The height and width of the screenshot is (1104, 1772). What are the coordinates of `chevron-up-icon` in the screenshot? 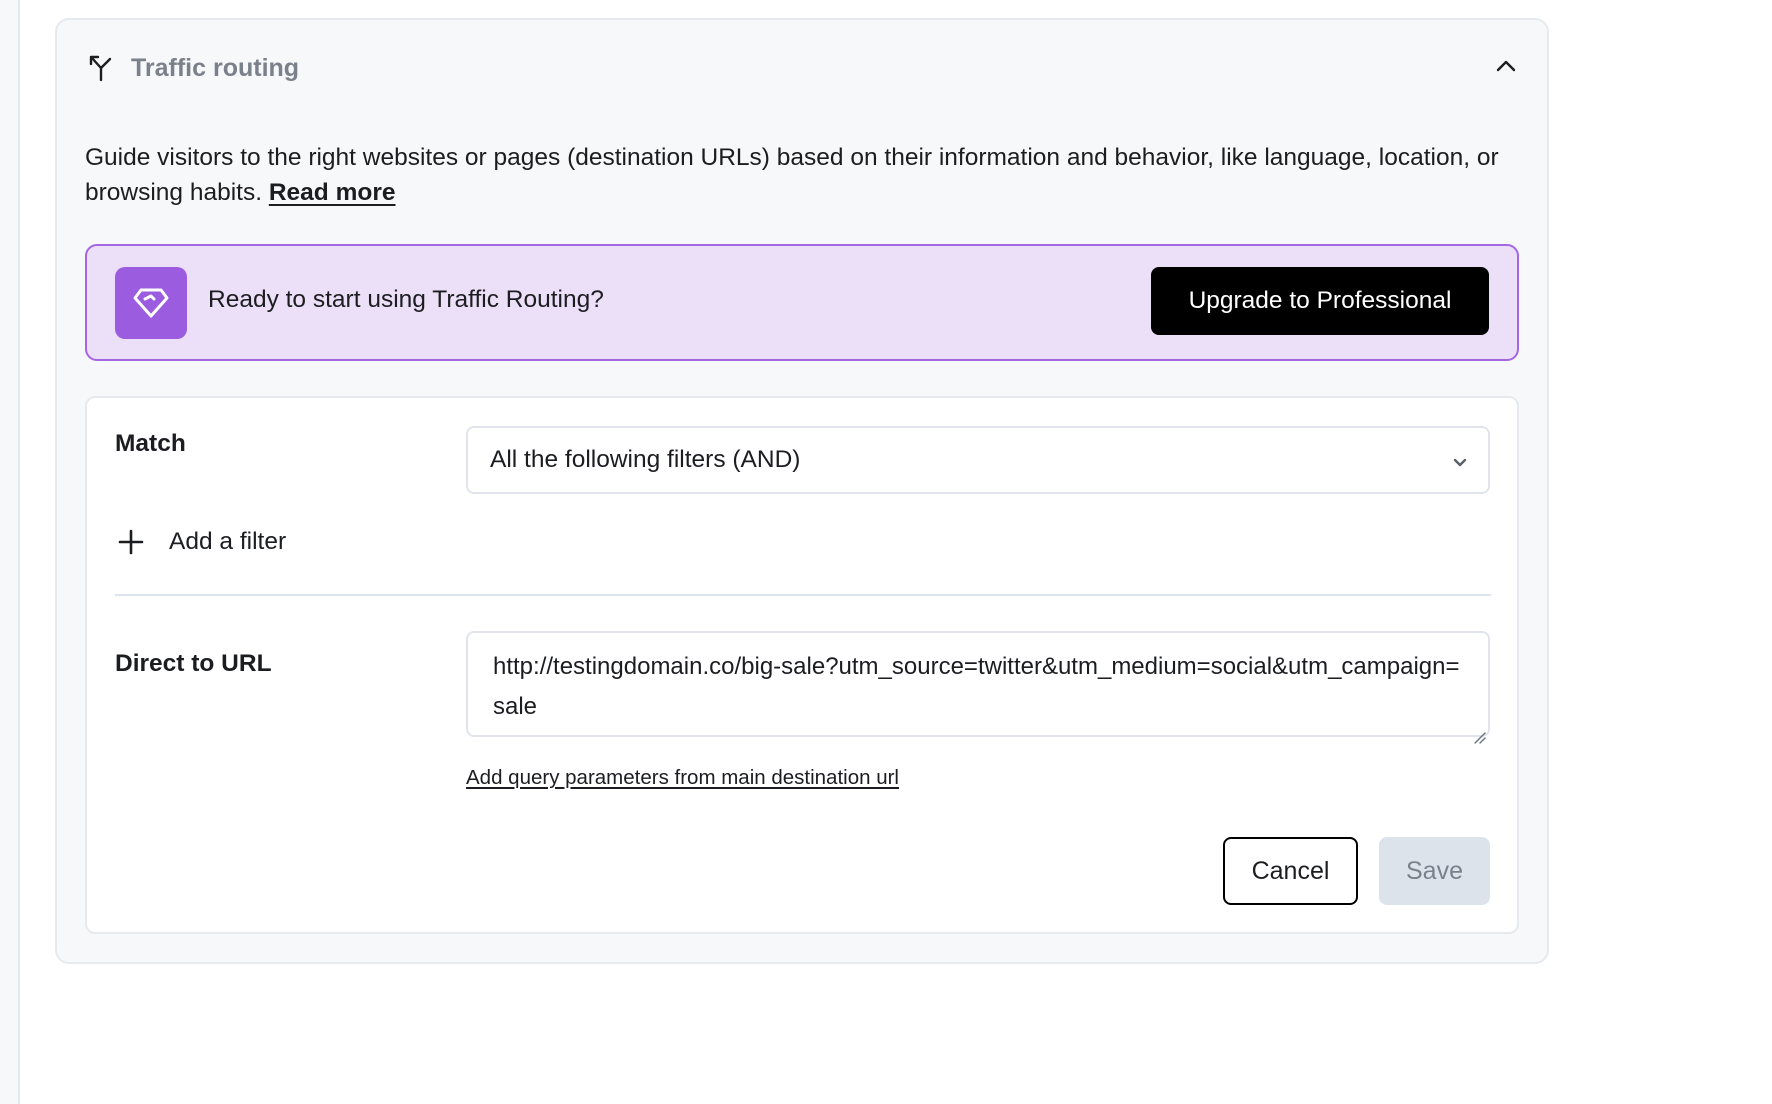 It's located at (1506, 66).